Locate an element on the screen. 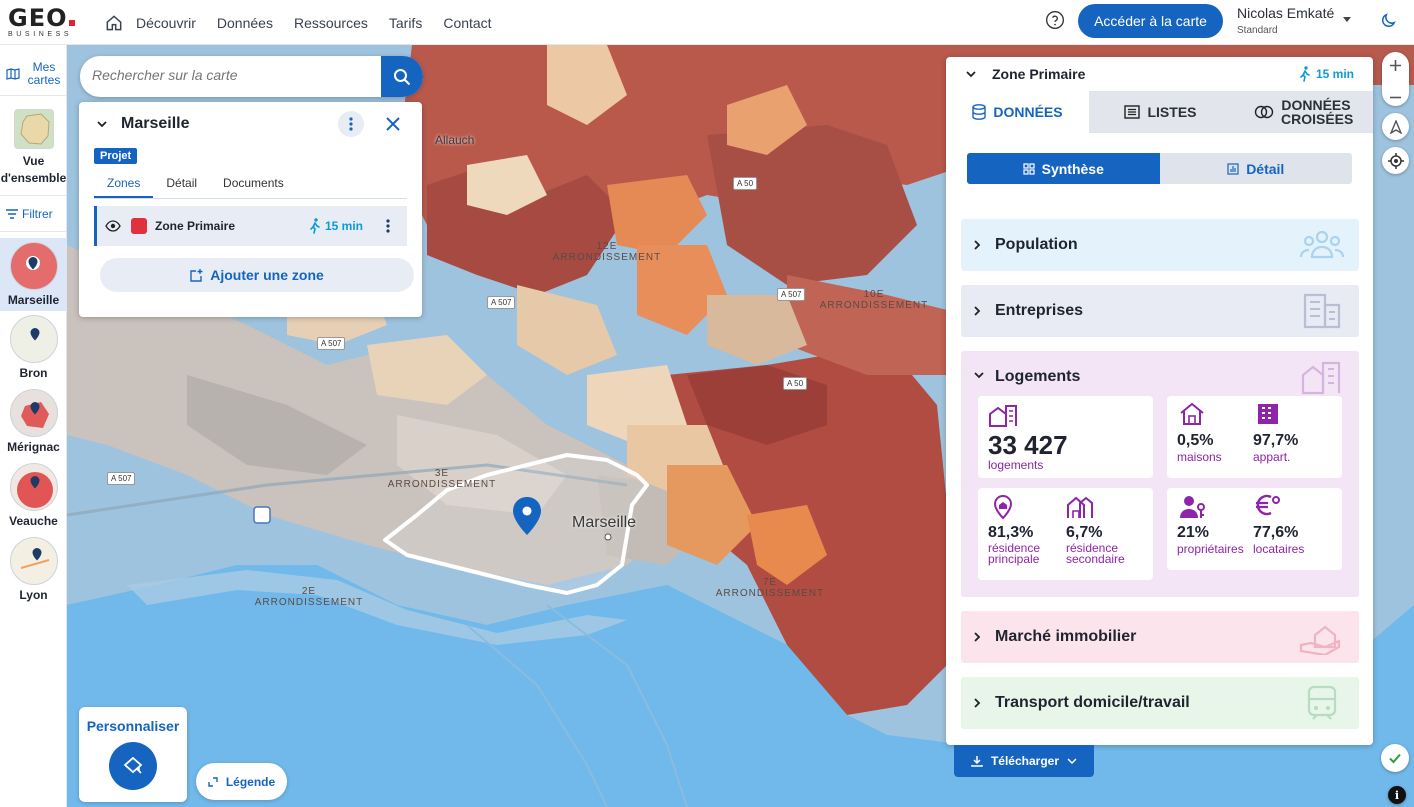  stat-label: logements is located at coordinates (1016, 465).